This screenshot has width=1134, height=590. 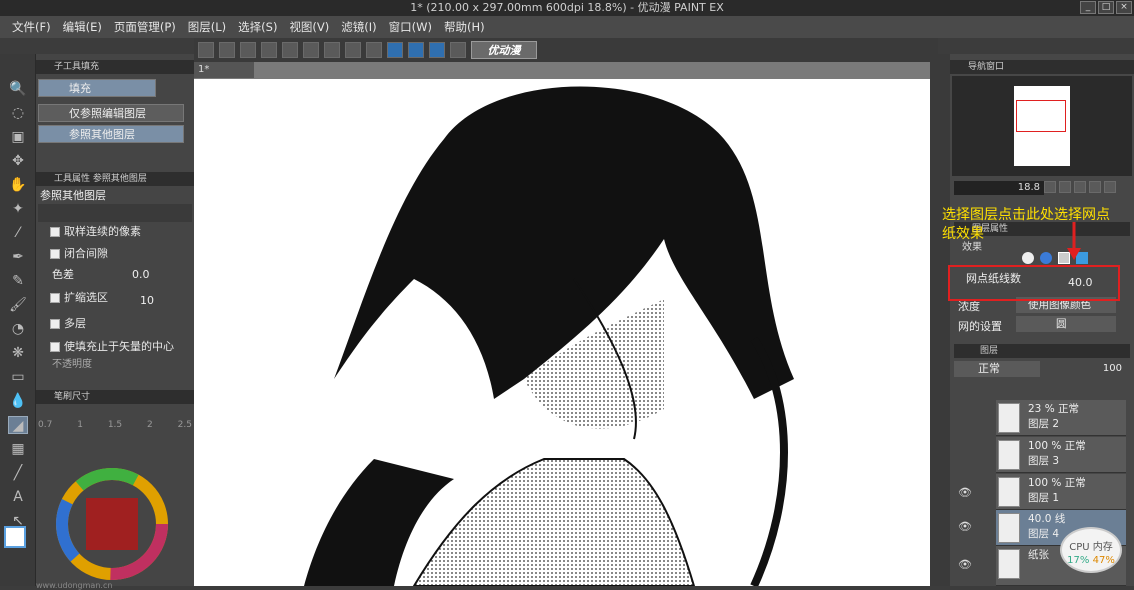 What do you see at coordinates (141, 274) in the screenshot?
I see `tolerance-value: 0.0` at bounding box center [141, 274].